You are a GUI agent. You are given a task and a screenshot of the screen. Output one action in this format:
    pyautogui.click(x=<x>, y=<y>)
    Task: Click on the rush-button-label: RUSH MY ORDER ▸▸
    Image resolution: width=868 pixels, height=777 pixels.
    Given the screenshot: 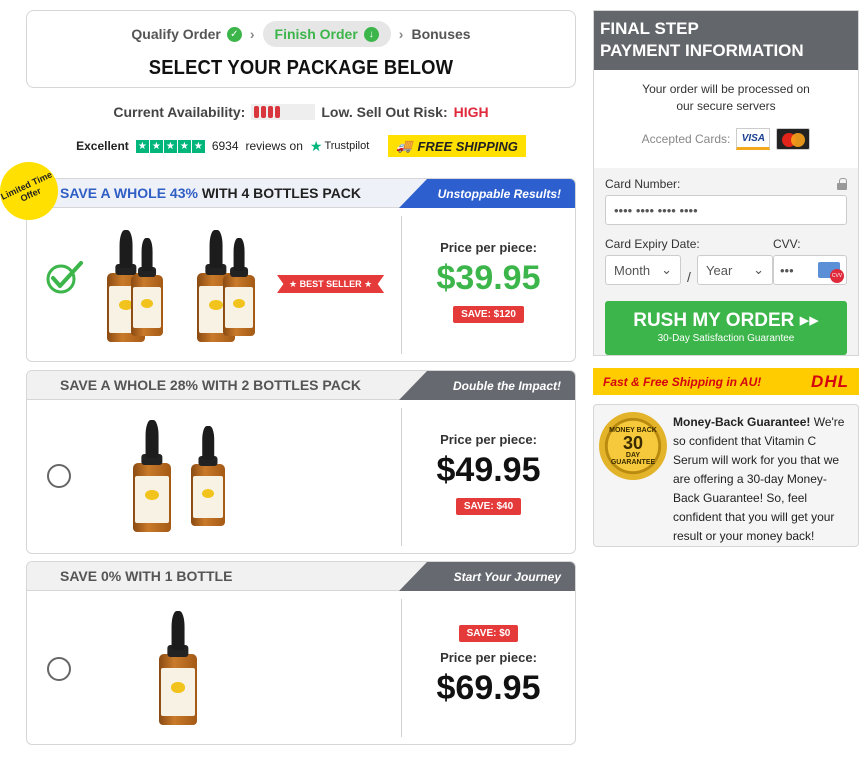 What is the action you would take?
    pyautogui.click(x=726, y=320)
    